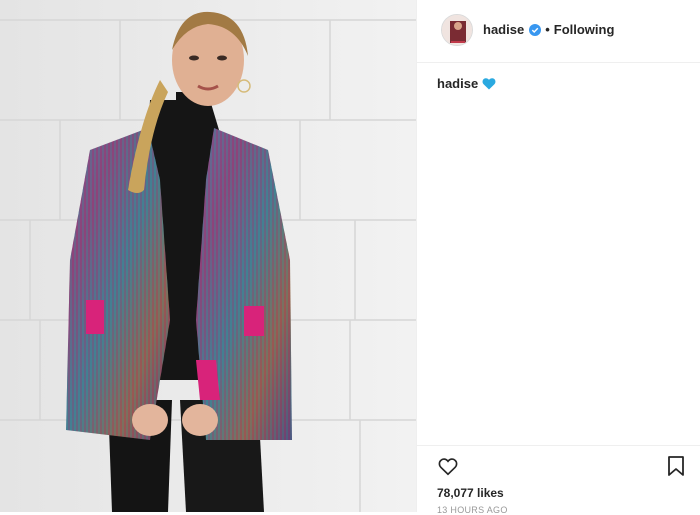 The image size is (700, 515). I want to click on header-username: hadise, so click(503, 29).